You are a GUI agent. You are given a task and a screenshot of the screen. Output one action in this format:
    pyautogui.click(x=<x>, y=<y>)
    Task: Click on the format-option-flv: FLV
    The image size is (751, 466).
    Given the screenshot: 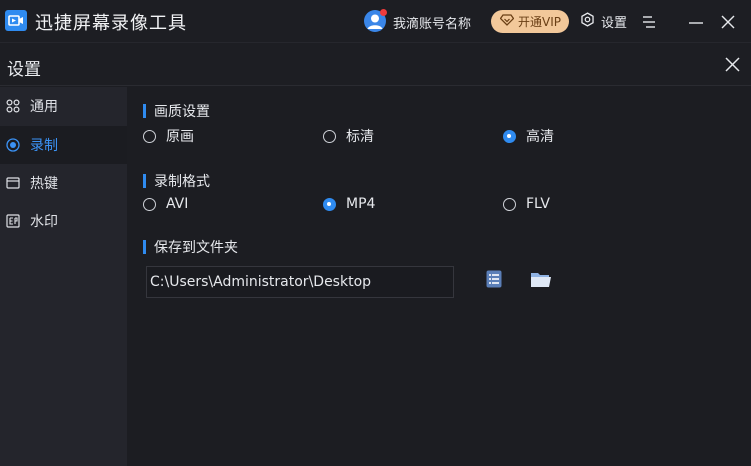 What is the action you would take?
    pyautogui.click(x=526, y=204)
    